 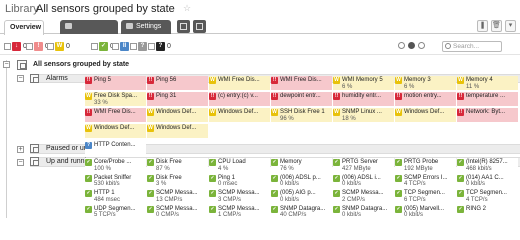 What do you see at coordinates (301, 196) in the screenshot?
I see `sensor-tile: ✓ (005) AIG p... 0 kbit/s` at bounding box center [301, 196].